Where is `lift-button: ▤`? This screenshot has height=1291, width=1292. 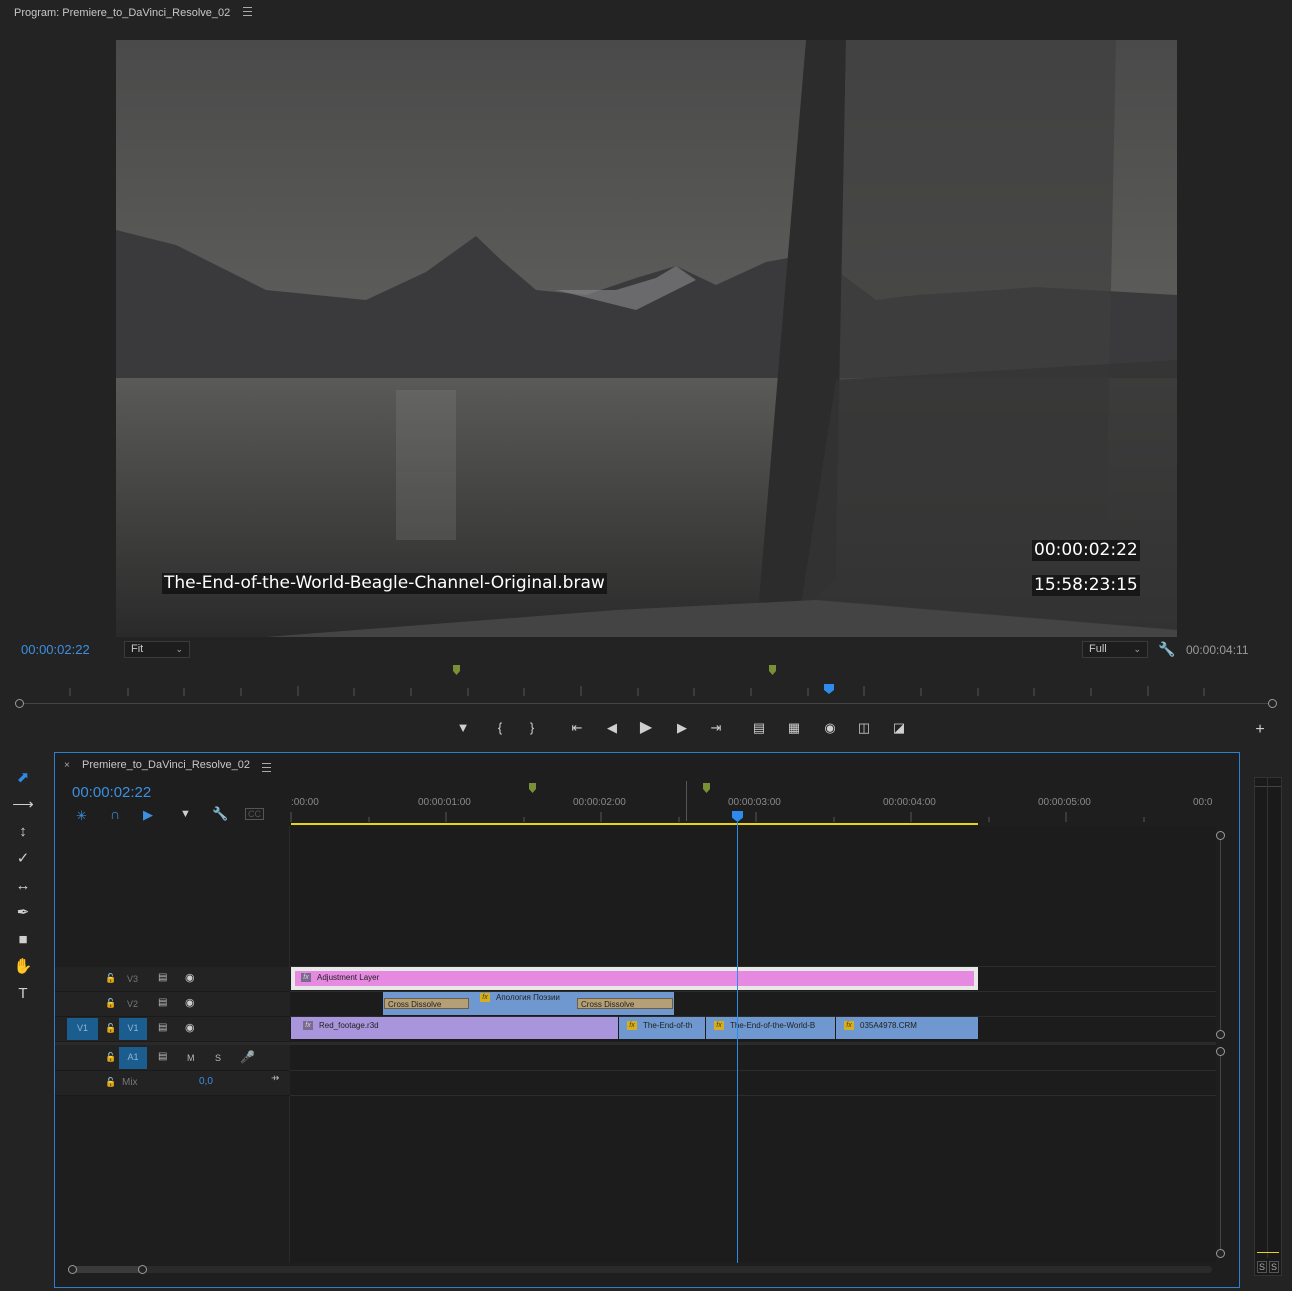 lift-button: ▤ is located at coordinates (759, 728).